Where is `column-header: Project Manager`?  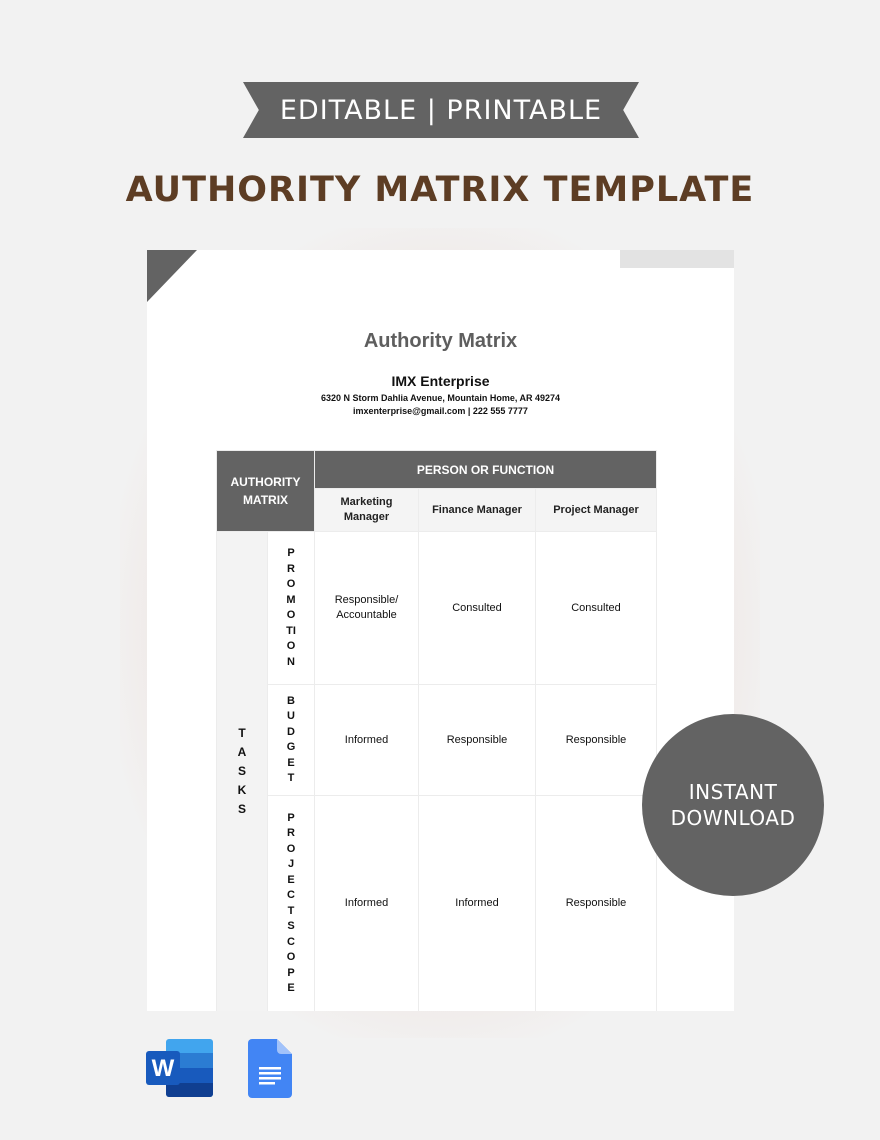
column-header: Project Manager is located at coordinates (596, 510).